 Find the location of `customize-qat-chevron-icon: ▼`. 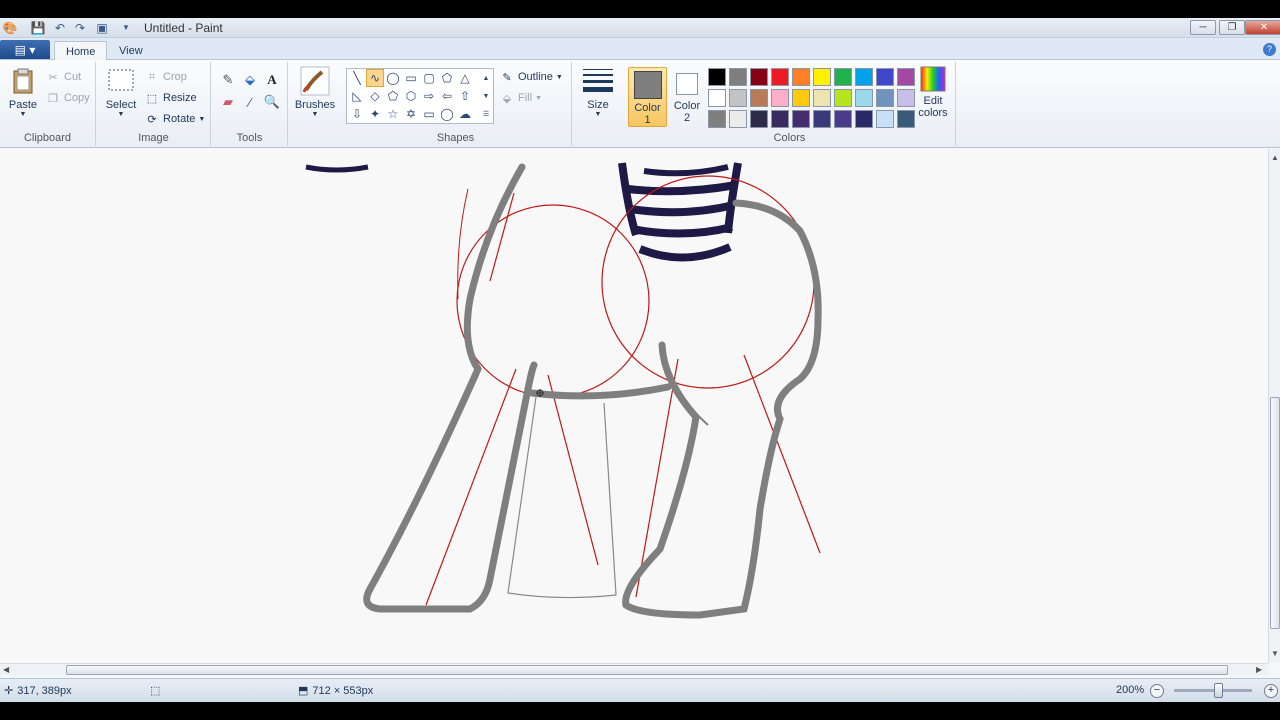

customize-qat-chevron-icon: ▼ is located at coordinates (126, 27).